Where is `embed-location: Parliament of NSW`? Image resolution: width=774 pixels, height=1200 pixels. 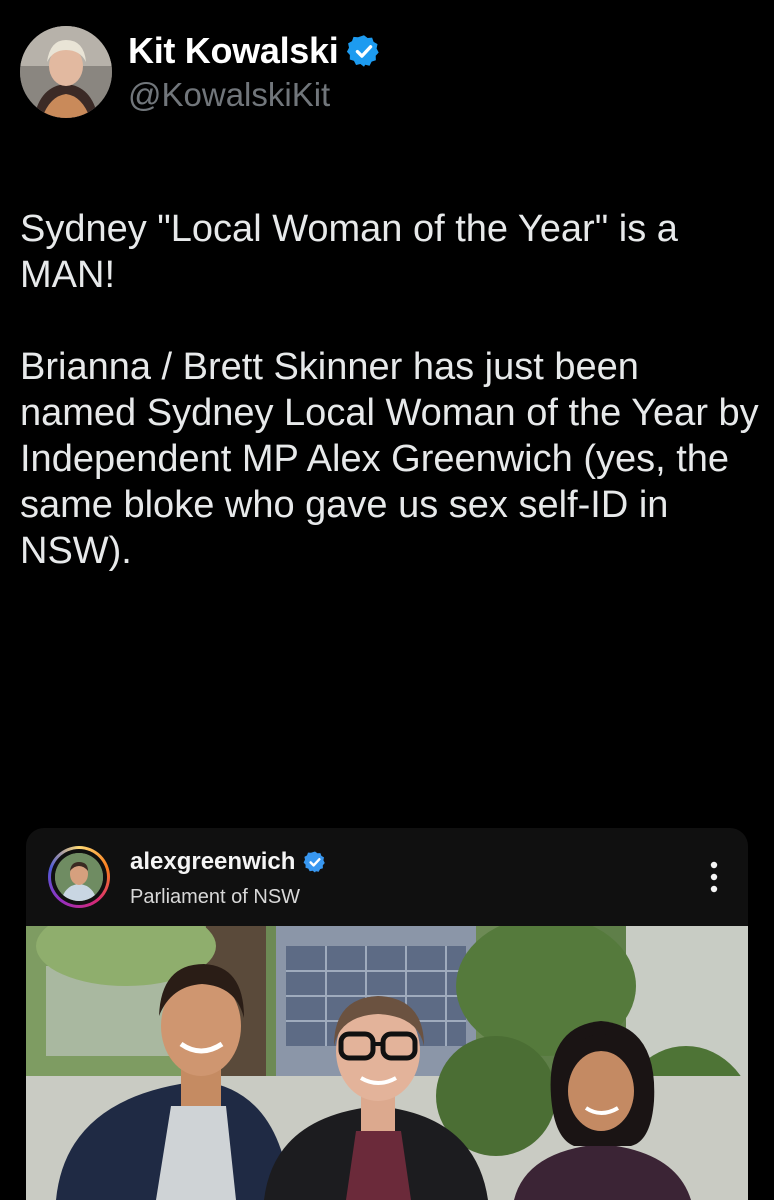
embed-location: Parliament of NSW is located at coordinates (215, 897).